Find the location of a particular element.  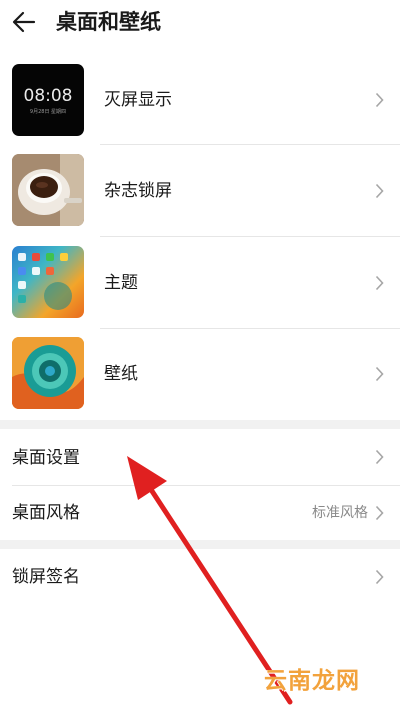

desktop-style-label: 桌面风格 is located at coordinates (46, 513).